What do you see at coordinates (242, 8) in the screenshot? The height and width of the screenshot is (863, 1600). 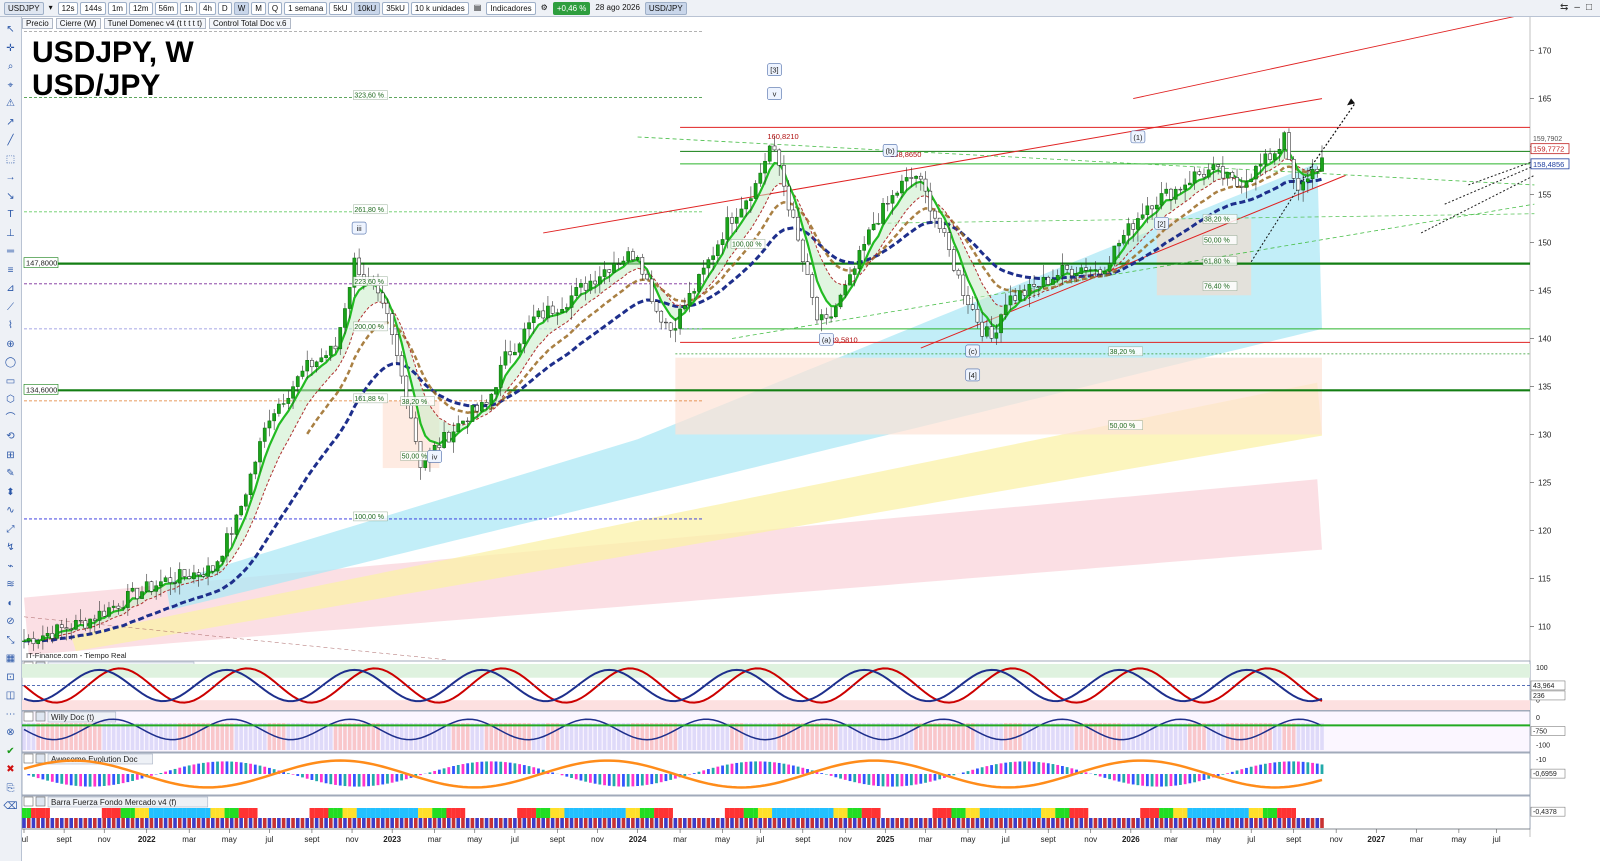 I see `interval-button-w: W` at bounding box center [242, 8].